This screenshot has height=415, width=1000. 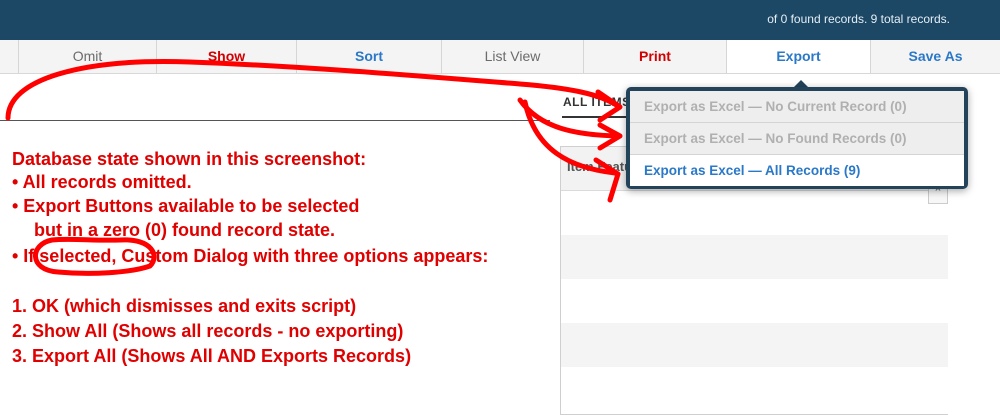 What do you see at coordinates (609, 106) in the screenshot?
I see `arrow-head-top` at bounding box center [609, 106].